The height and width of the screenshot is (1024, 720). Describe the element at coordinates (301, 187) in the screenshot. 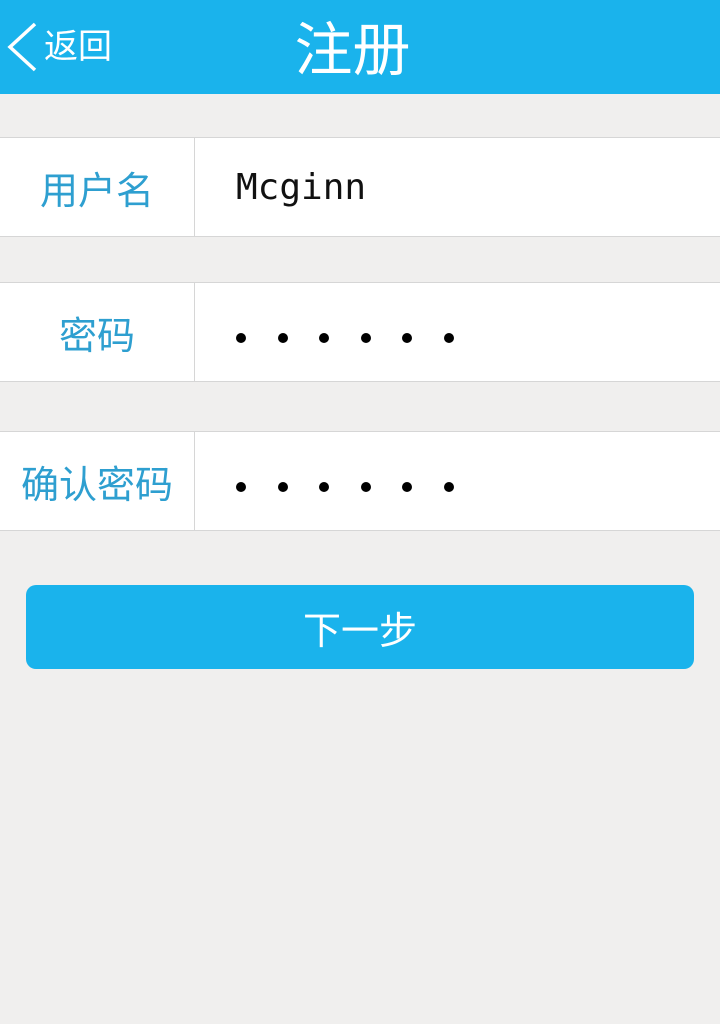

I see `username-input: Mcginn` at that location.